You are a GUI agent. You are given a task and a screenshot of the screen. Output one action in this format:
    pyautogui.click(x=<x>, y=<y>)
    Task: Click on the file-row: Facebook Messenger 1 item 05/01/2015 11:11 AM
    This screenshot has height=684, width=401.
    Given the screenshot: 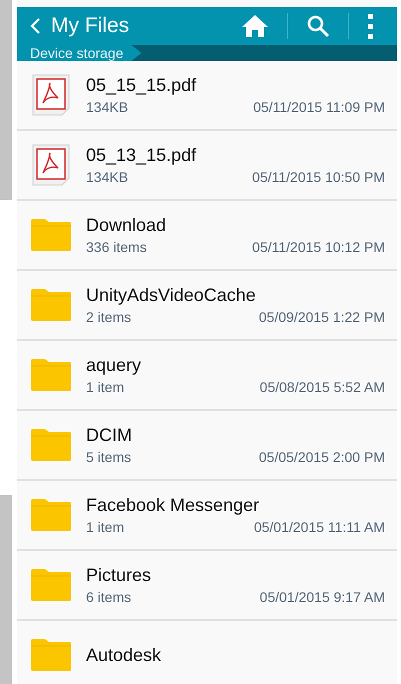 What is the action you would take?
    pyautogui.click(x=207, y=516)
    